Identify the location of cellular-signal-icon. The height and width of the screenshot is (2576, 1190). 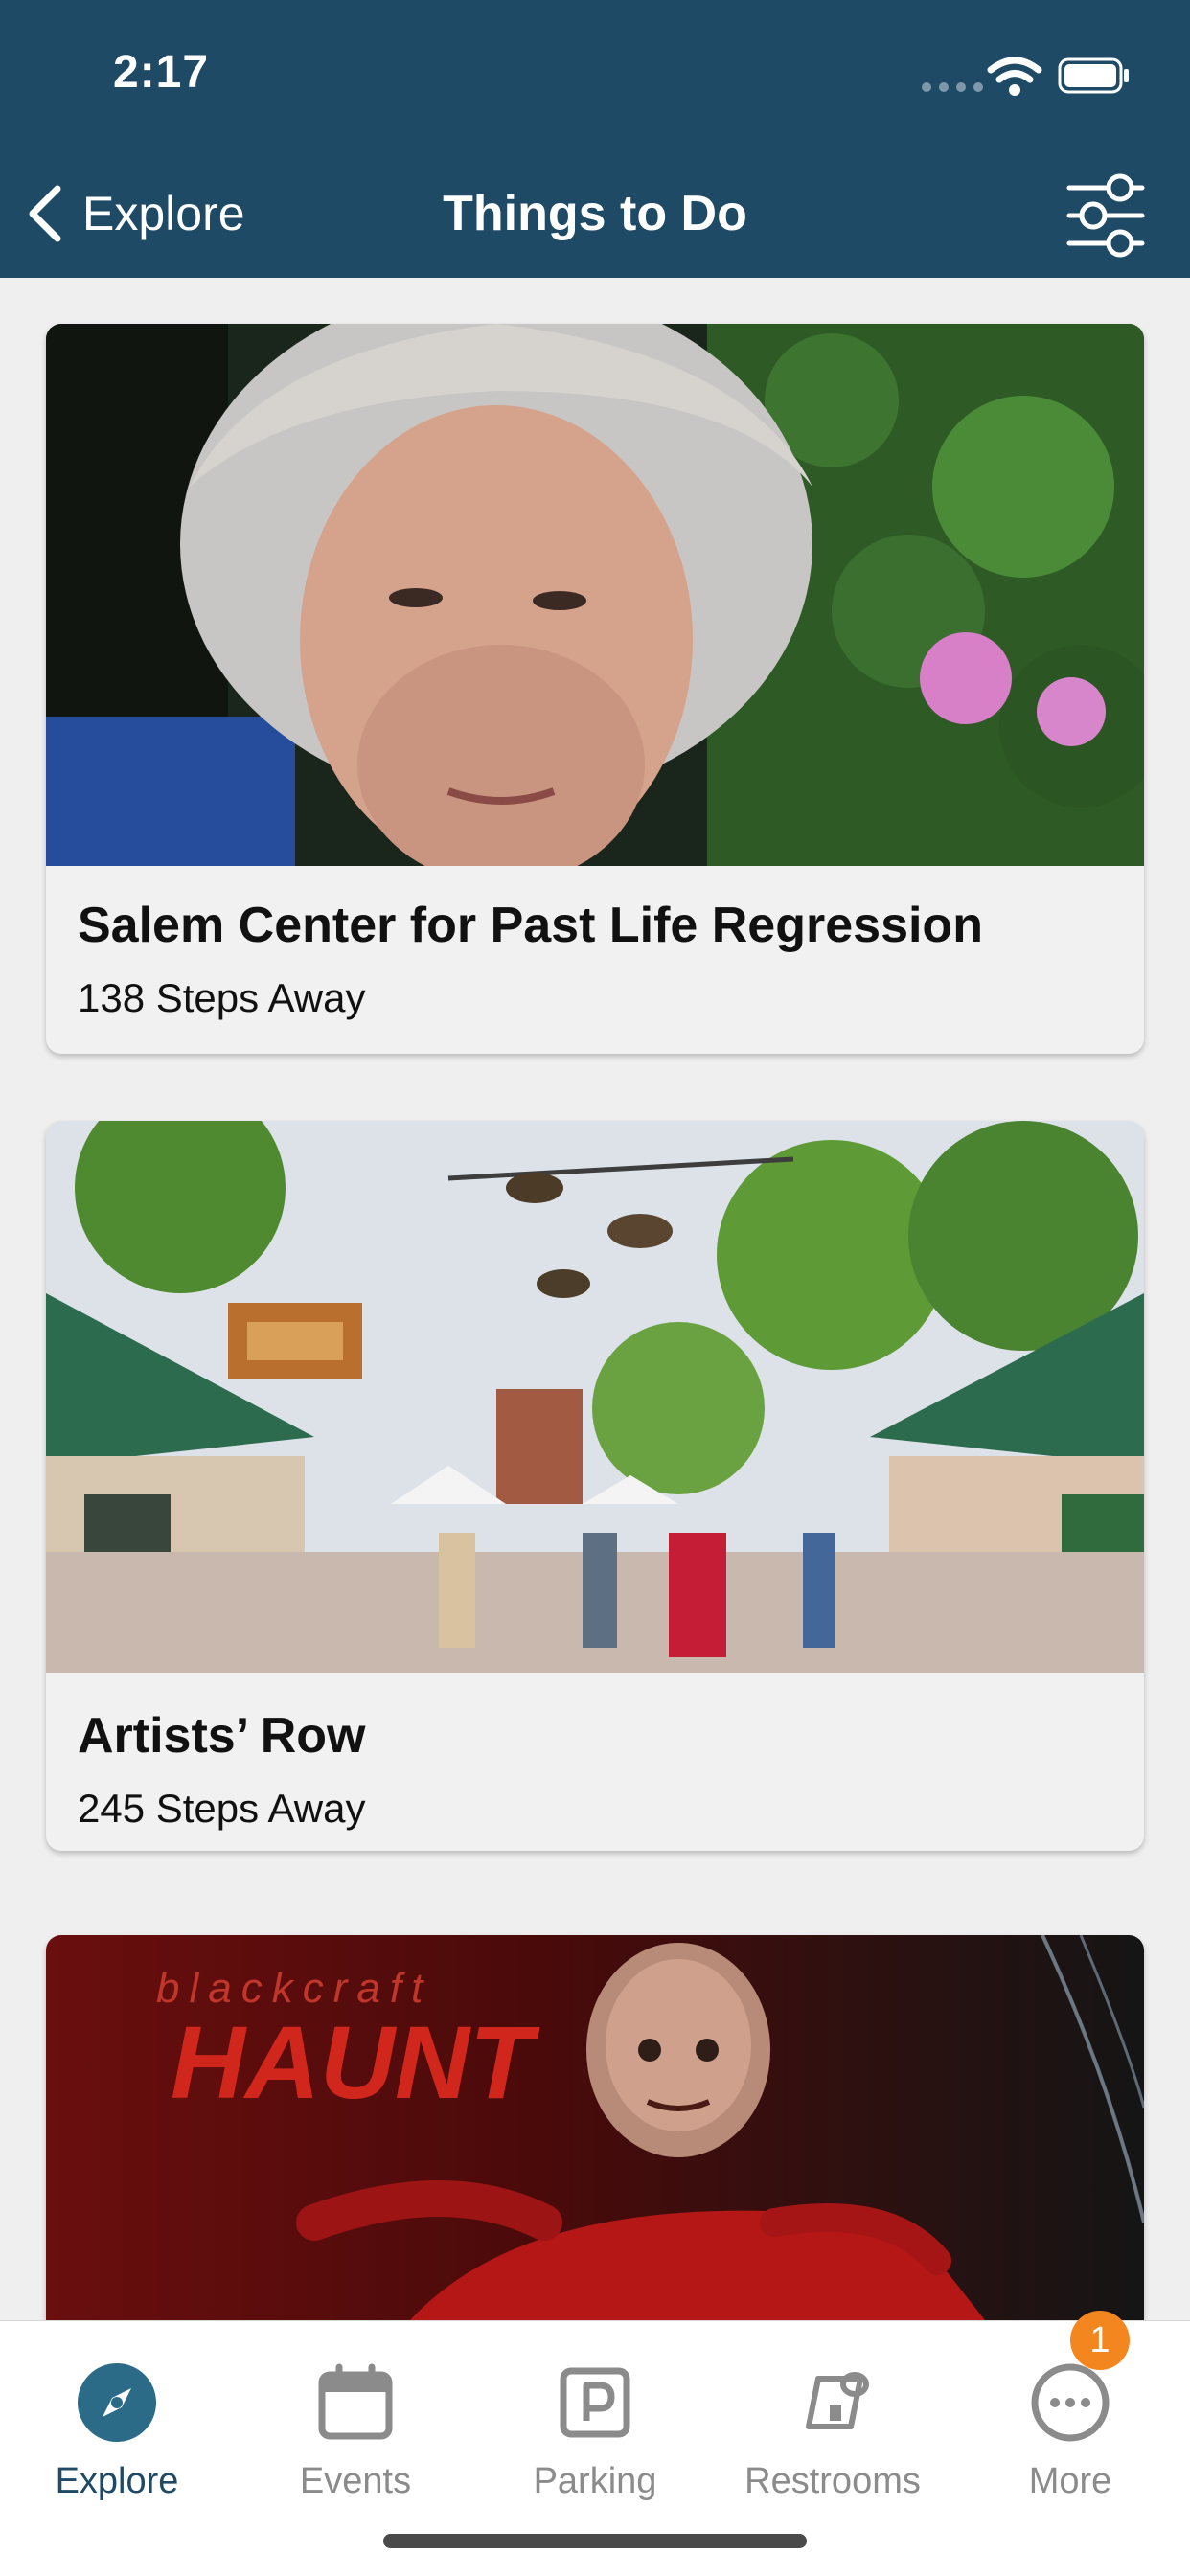
(952, 87).